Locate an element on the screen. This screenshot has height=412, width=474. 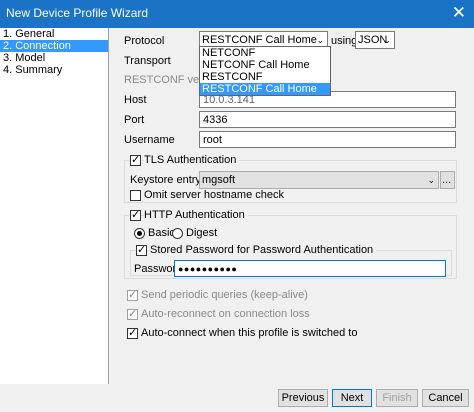
step-connection: 2. Connection is located at coordinates (54, 46).